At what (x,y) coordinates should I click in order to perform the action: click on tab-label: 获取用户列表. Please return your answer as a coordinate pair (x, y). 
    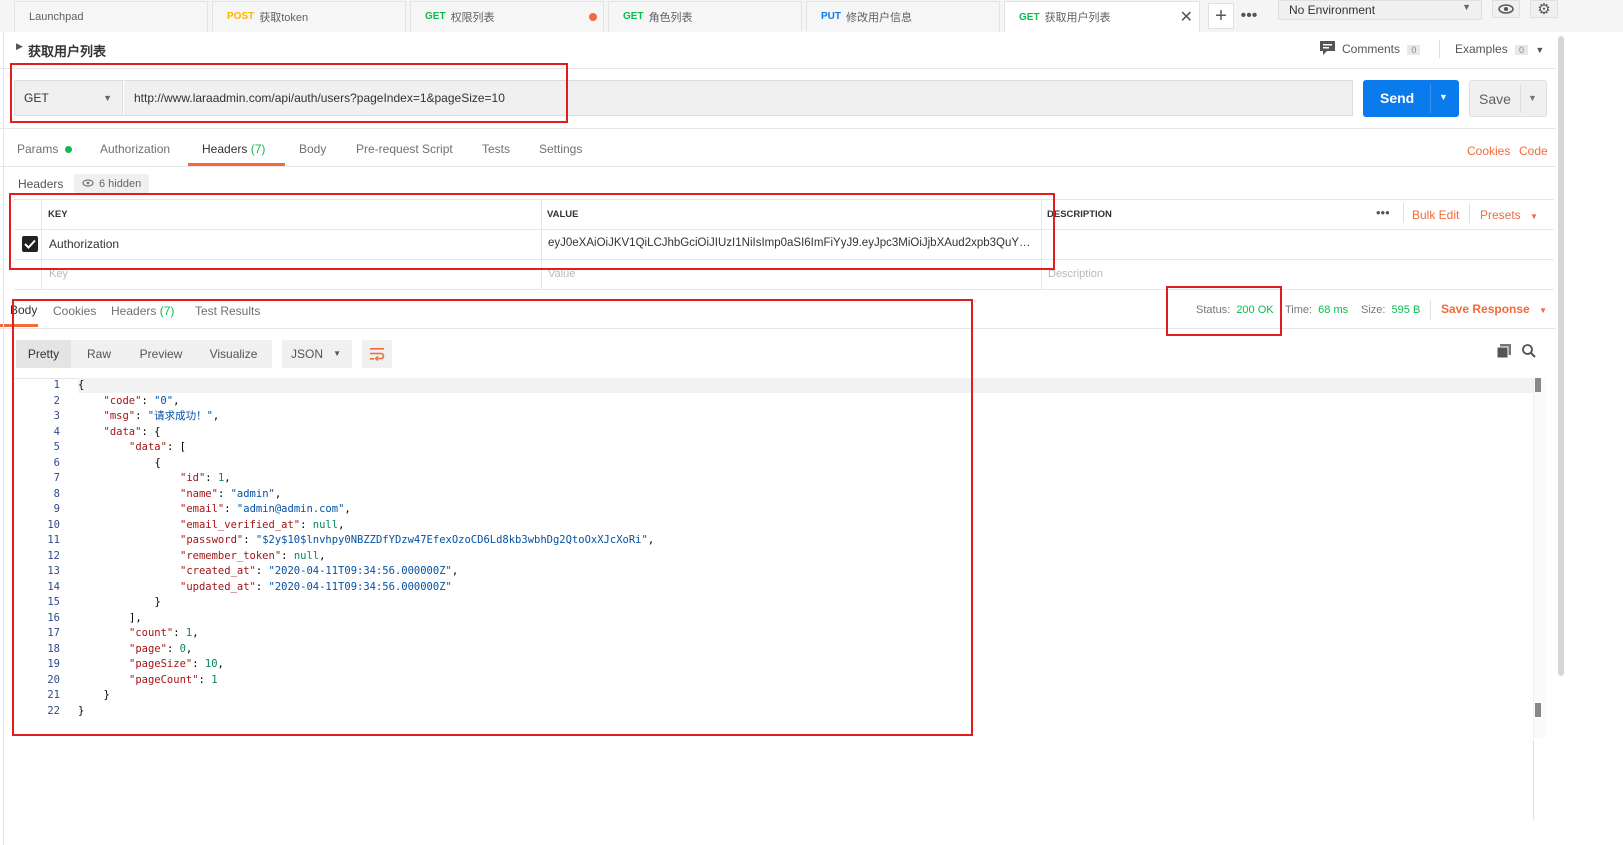
    Looking at the image, I should click on (1077, 18).